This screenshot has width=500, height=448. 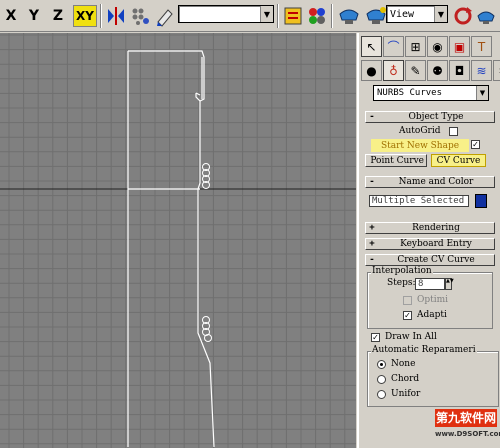 I want to click on helpers-icon: ◘, so click(x=459, y=70).